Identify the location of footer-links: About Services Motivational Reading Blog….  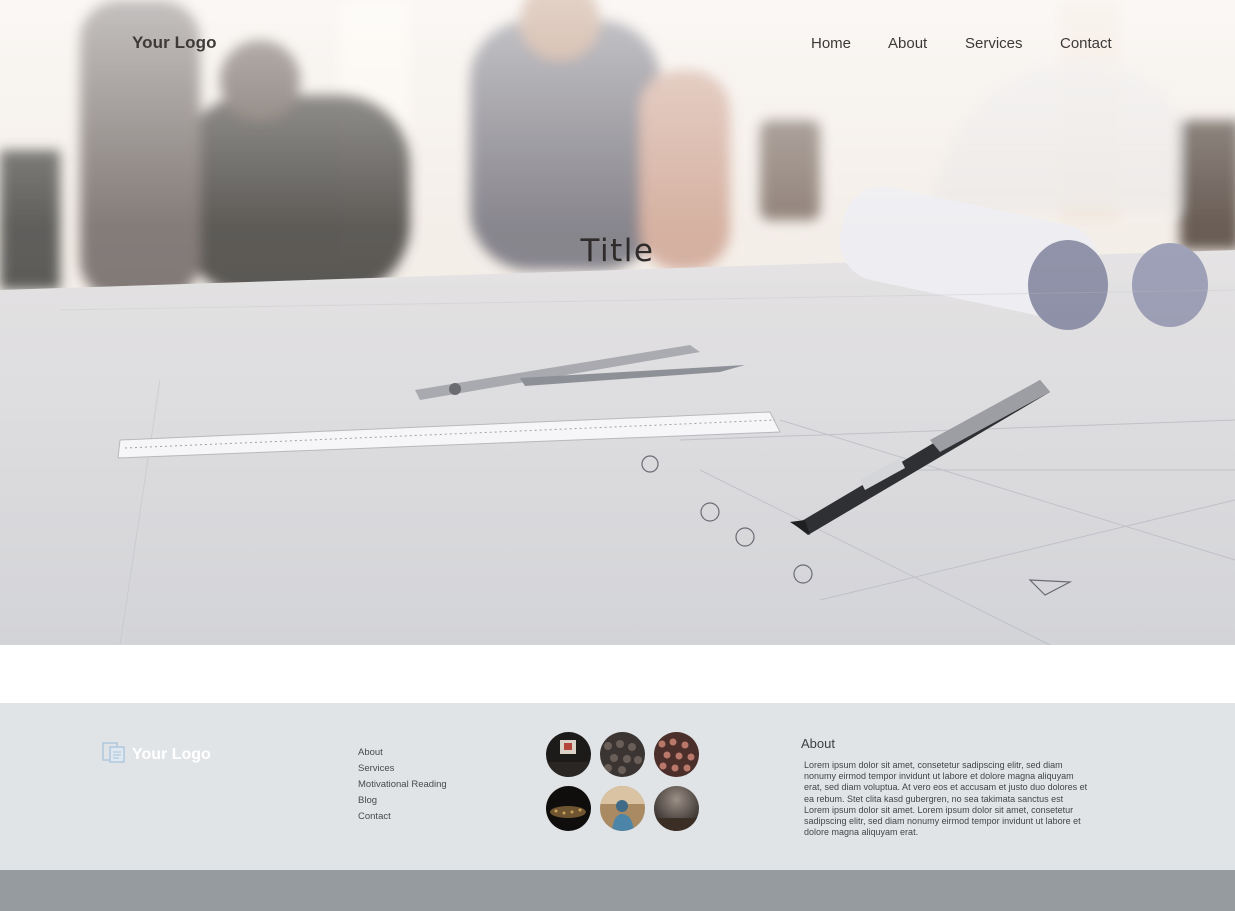
(402, 785).